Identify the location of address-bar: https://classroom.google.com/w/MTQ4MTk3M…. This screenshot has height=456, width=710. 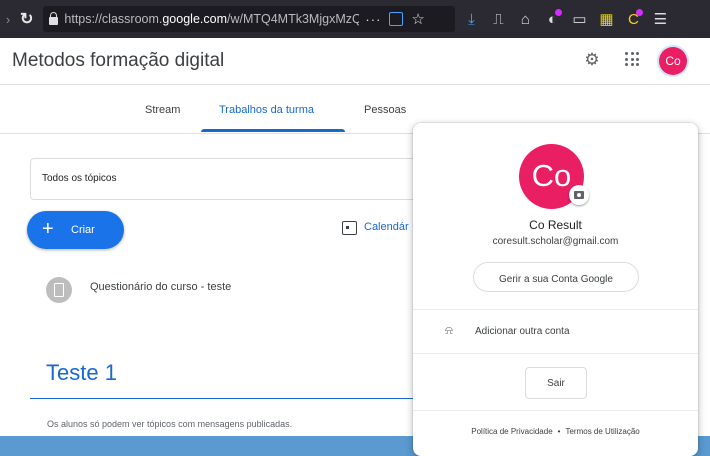
(249, 19).